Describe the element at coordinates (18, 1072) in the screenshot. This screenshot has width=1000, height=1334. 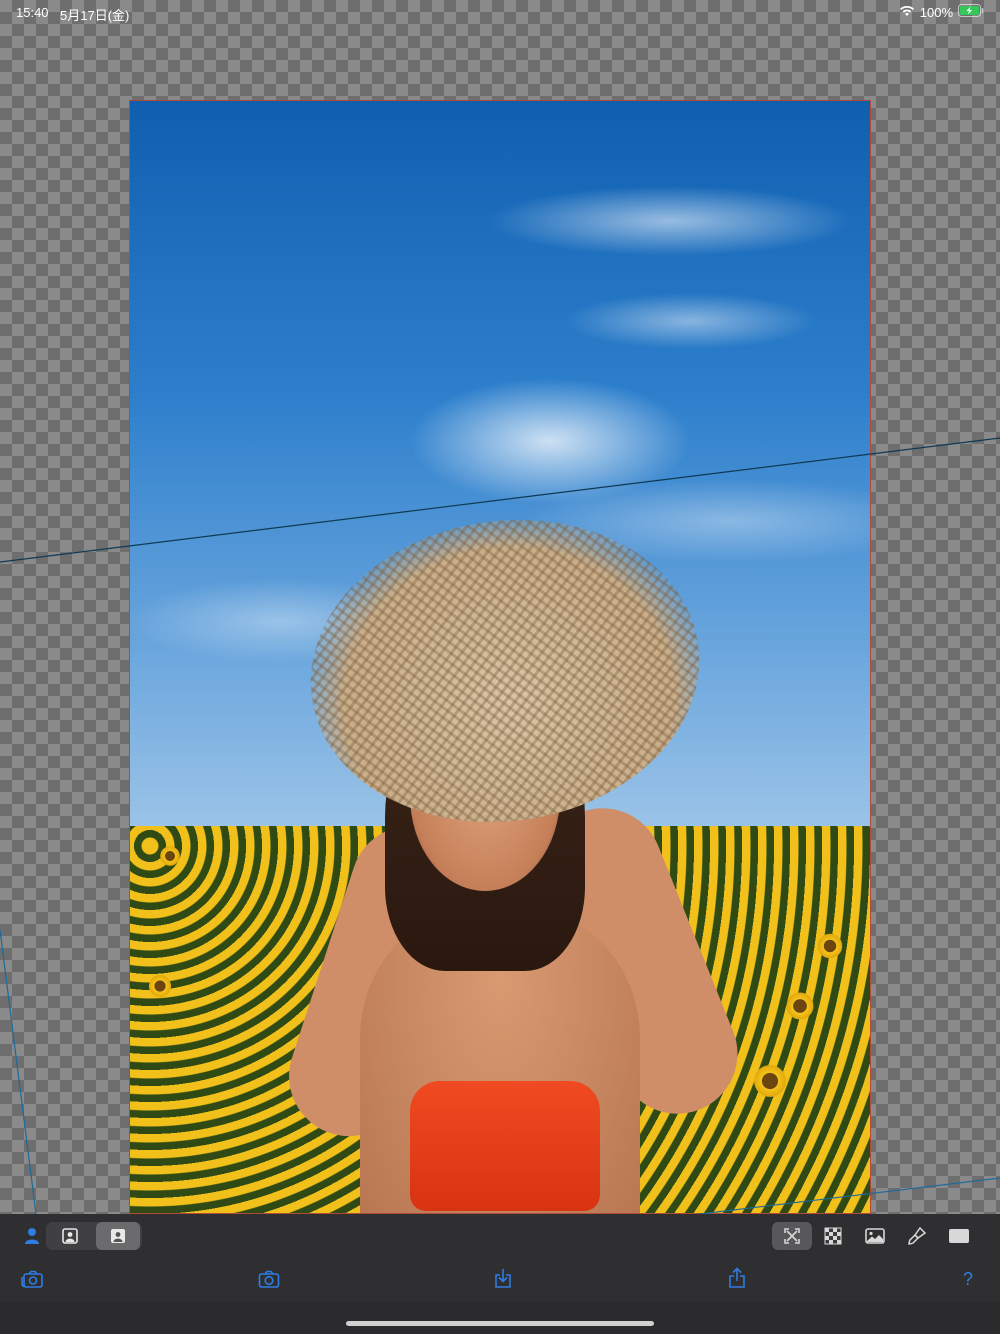
I see `guide-line-left` at that location.